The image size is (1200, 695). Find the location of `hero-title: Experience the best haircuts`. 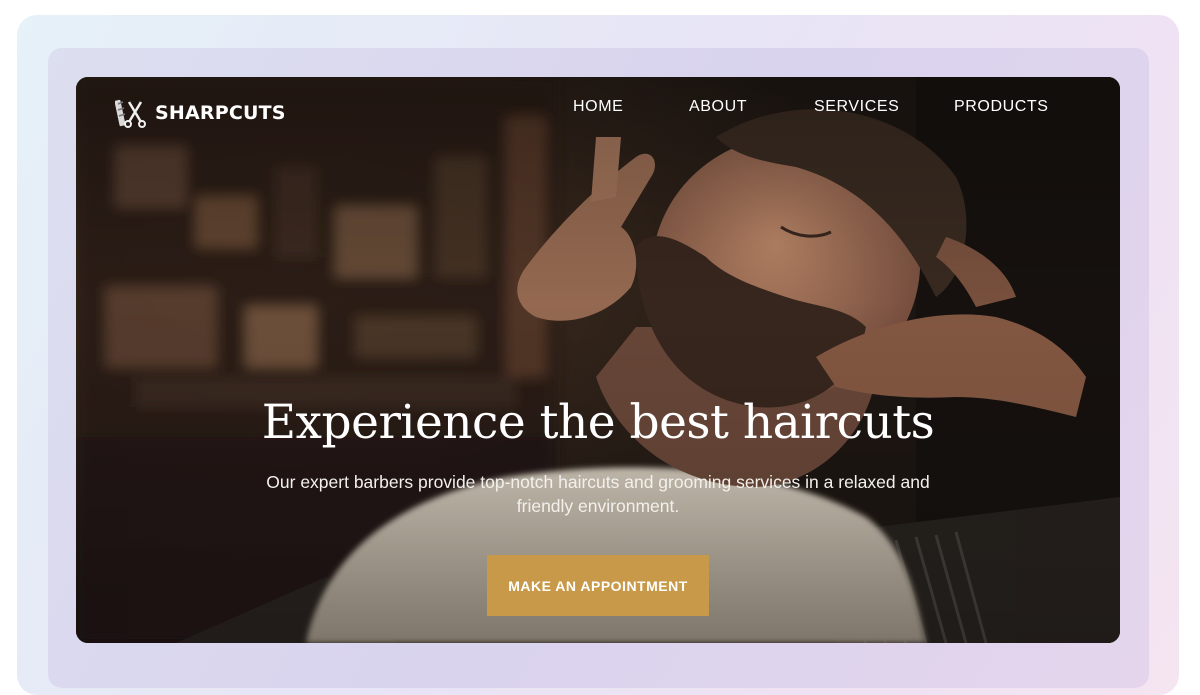

hero-title: Experience the best haircuts is located at coordinates (598, 422).